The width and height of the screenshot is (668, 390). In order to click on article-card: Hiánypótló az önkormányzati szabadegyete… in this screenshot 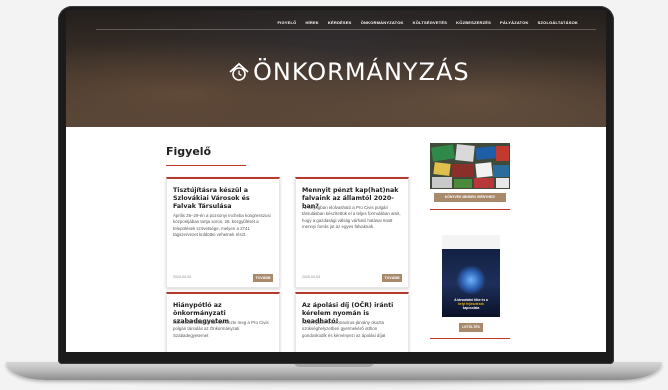, I will do `click(223, 322)`.